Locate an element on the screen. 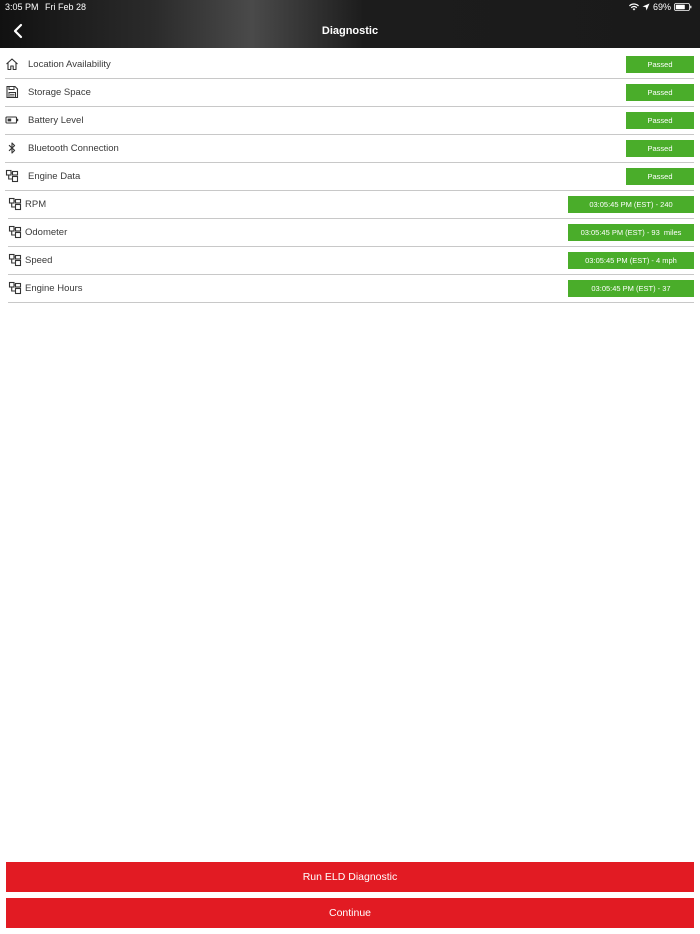 The height and width of the screenshot is (934, 700). engine-label: Engine Hours is located at coordinates (54, 288).